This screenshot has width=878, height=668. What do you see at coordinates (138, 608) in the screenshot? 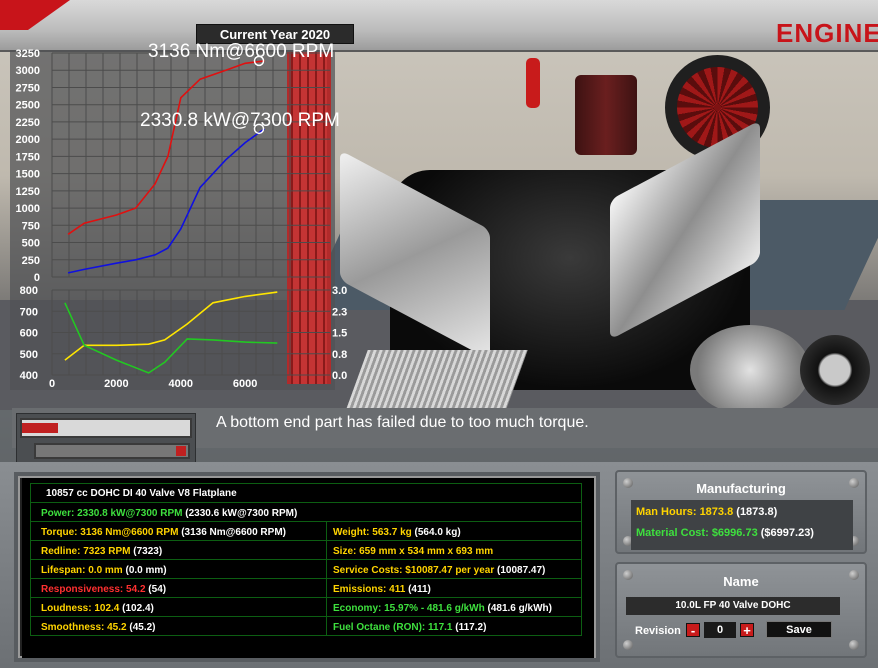
I see `stat-extra: (102.4)` at bounding box center [138, 608].